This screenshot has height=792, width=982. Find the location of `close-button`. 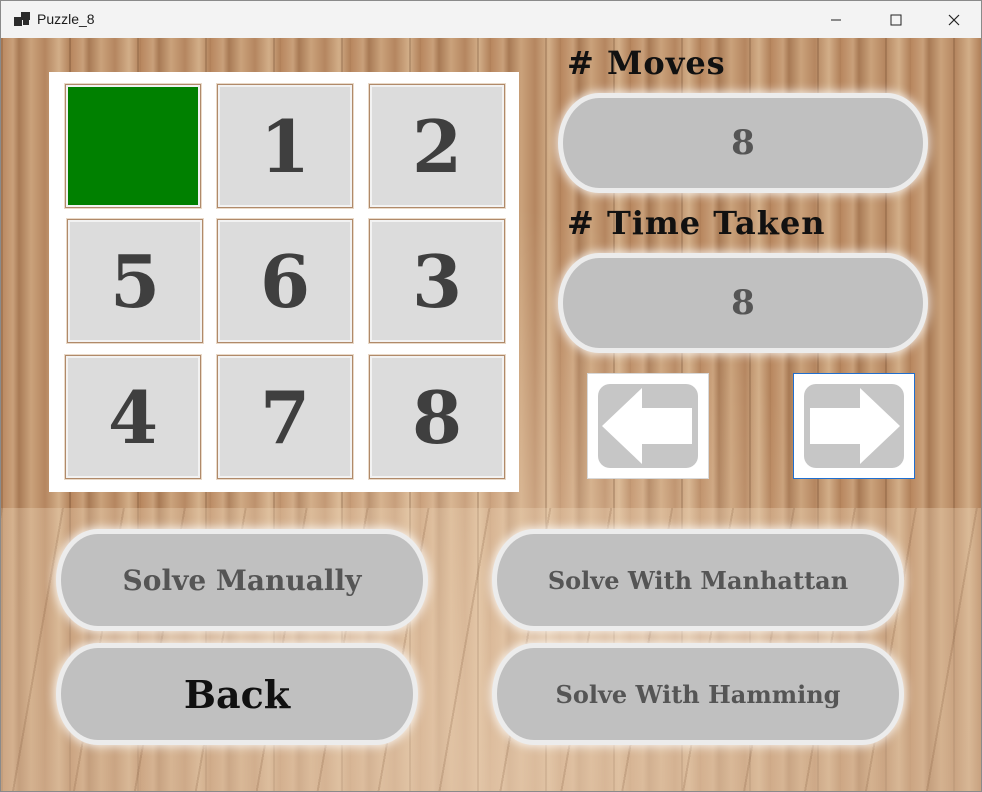

close-button is located at coordinates (953, 19).